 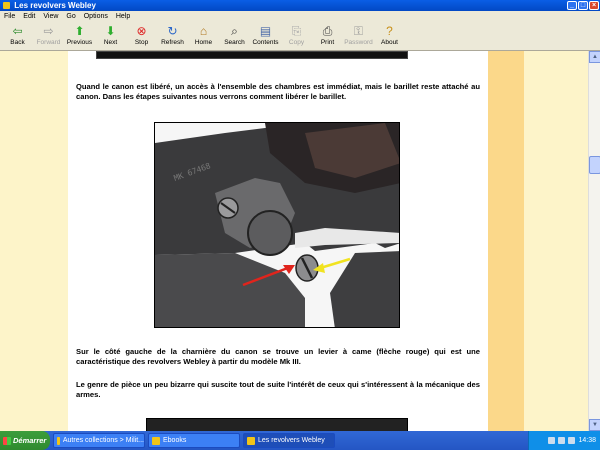 I want to click on toolbar-copy-button: ⎘ Copy, so click(x=296, y=37).